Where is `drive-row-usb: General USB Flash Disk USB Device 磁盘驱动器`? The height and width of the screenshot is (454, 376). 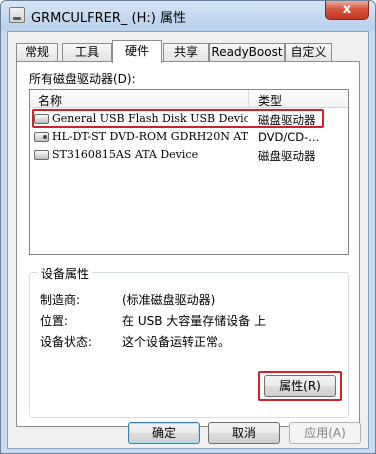 drive-row-usb: General USB Flash Disk USB Device 磁盘驱动器 is located at coordinates (189, 118).